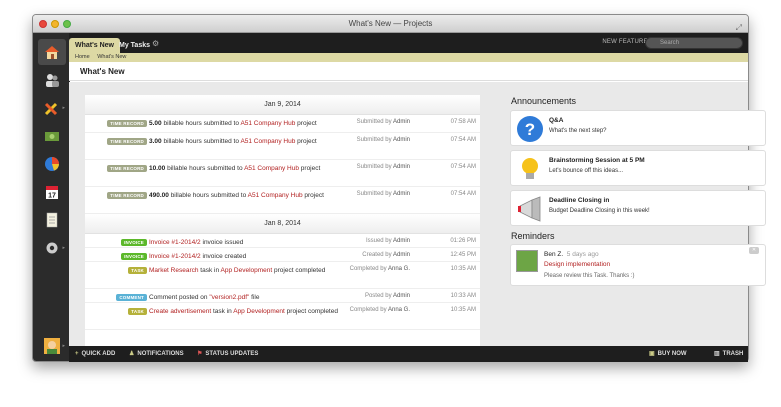 The width and height of the screenshot is (781, 407). What do you see at coordinates (368, 310) in the screenshot?
I see `actor-label: Completed by` at bounding box center [368, 310].